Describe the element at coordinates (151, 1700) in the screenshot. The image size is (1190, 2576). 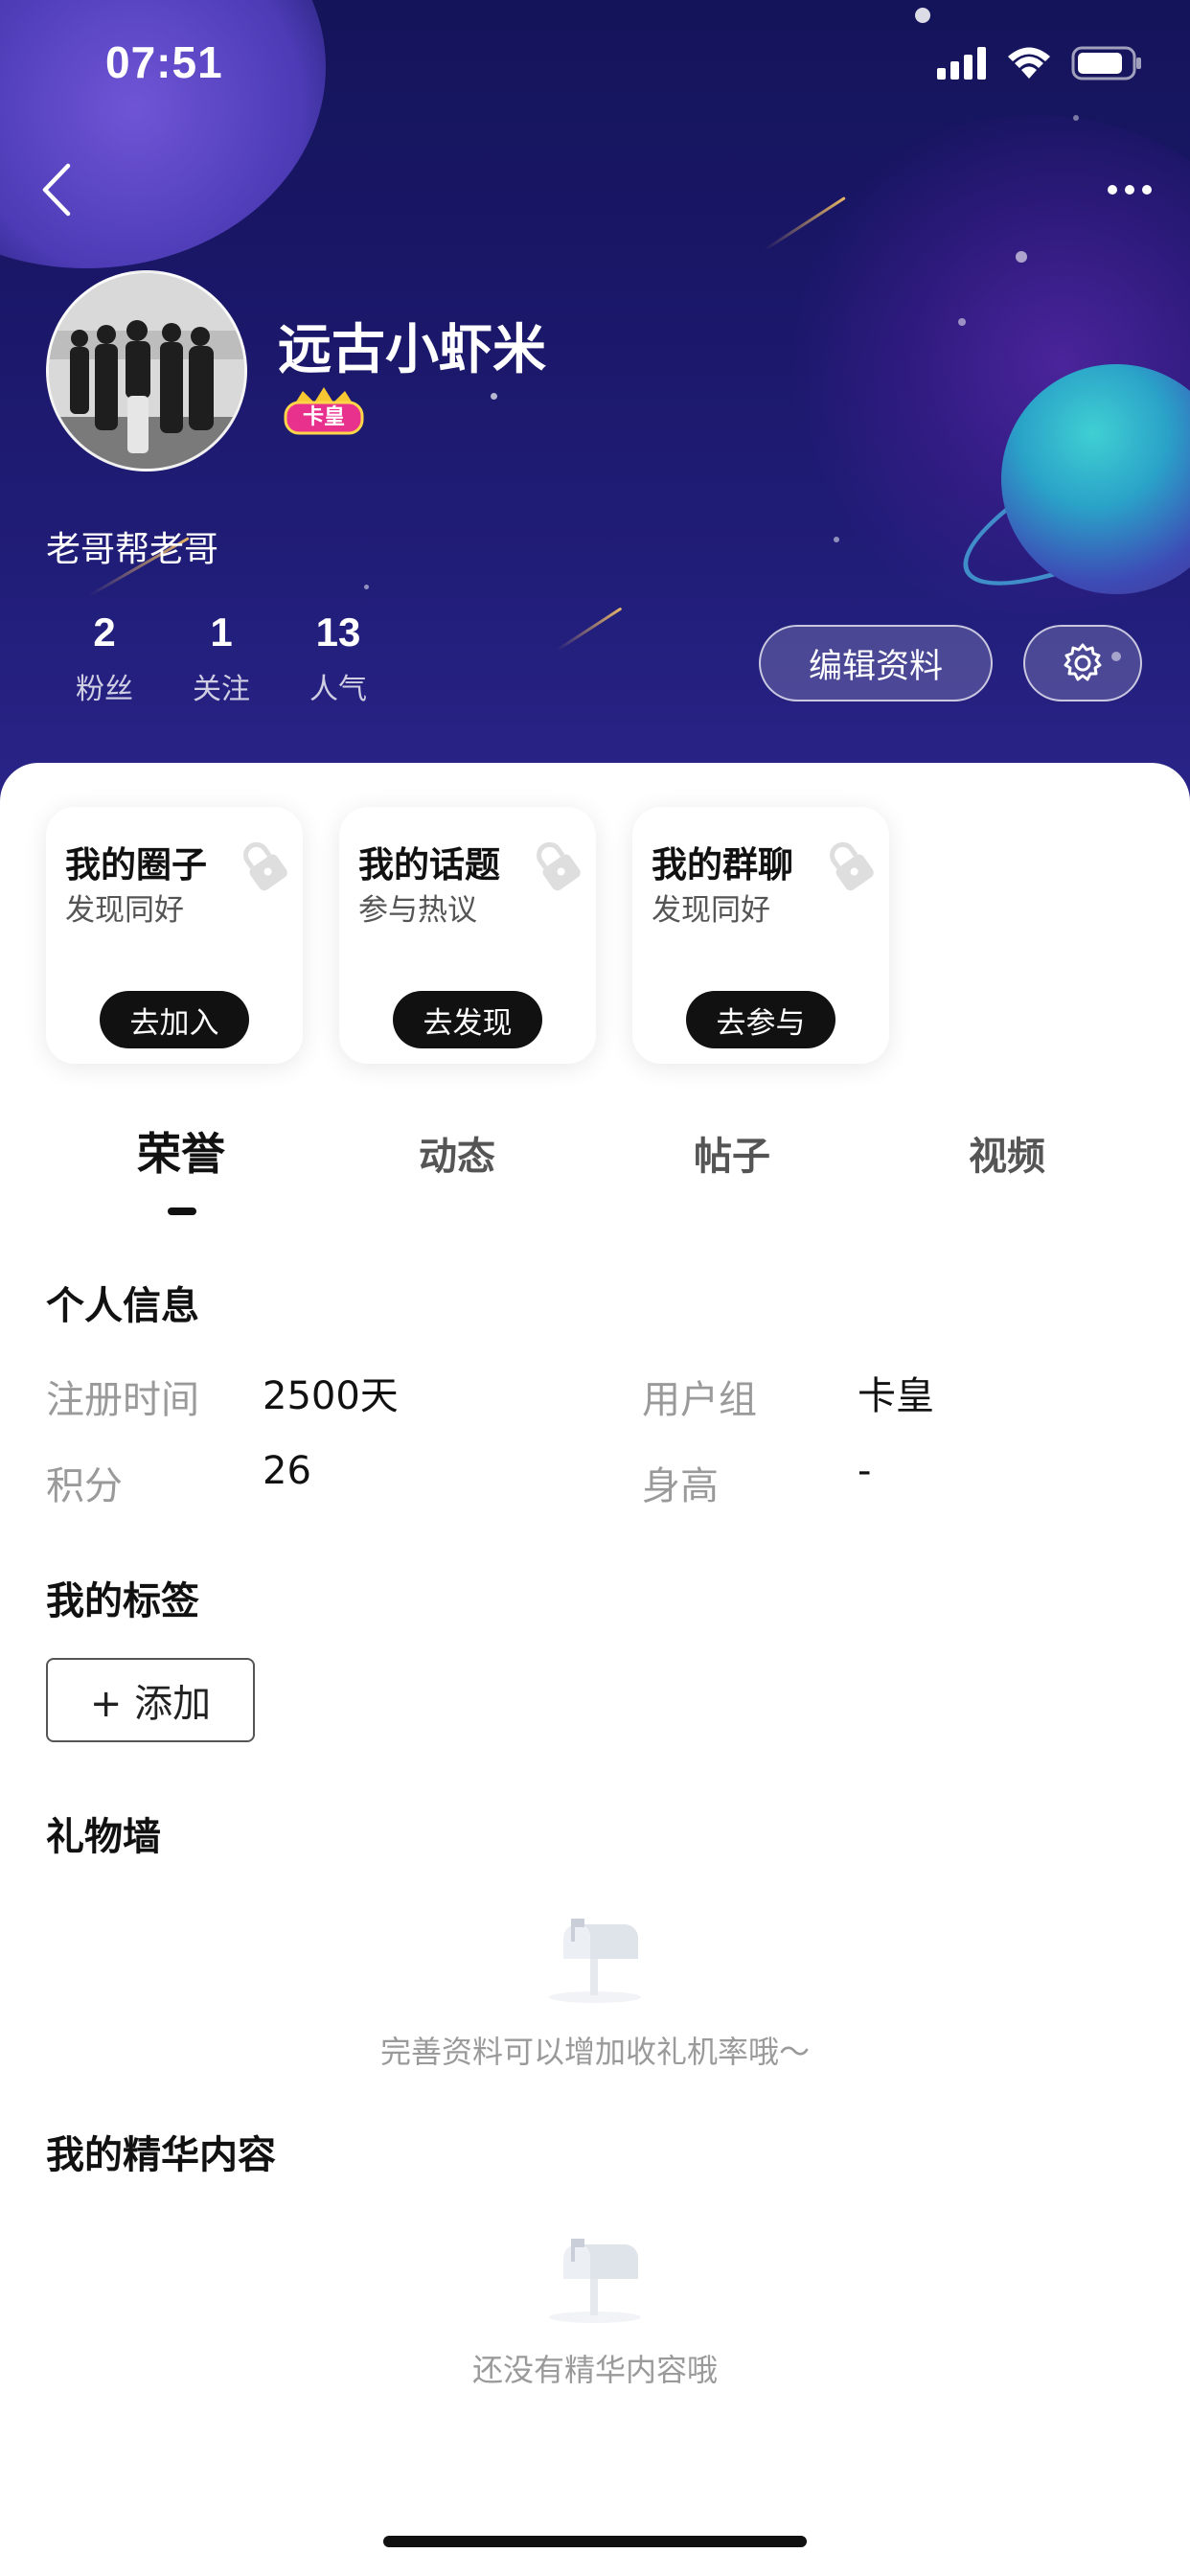
I see `add-tag-button: + 添加` at that location.